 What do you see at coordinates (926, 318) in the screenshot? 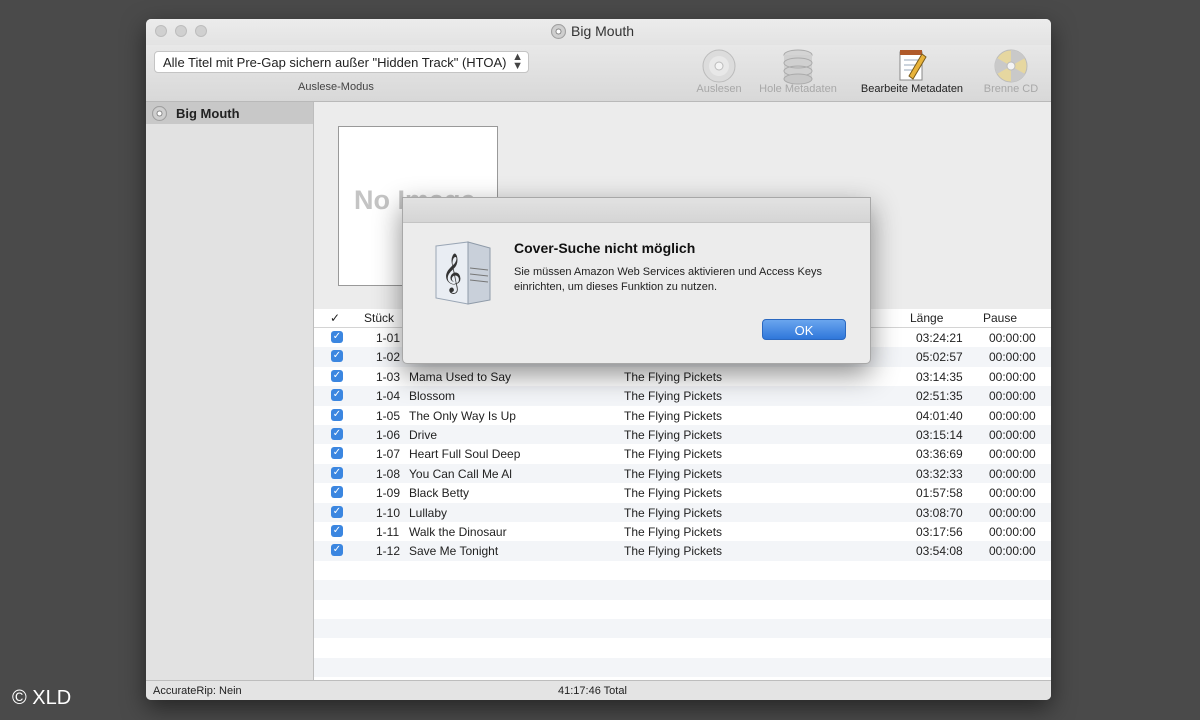
I see `column-header-length: Länge` at bounding box center [926, 318].